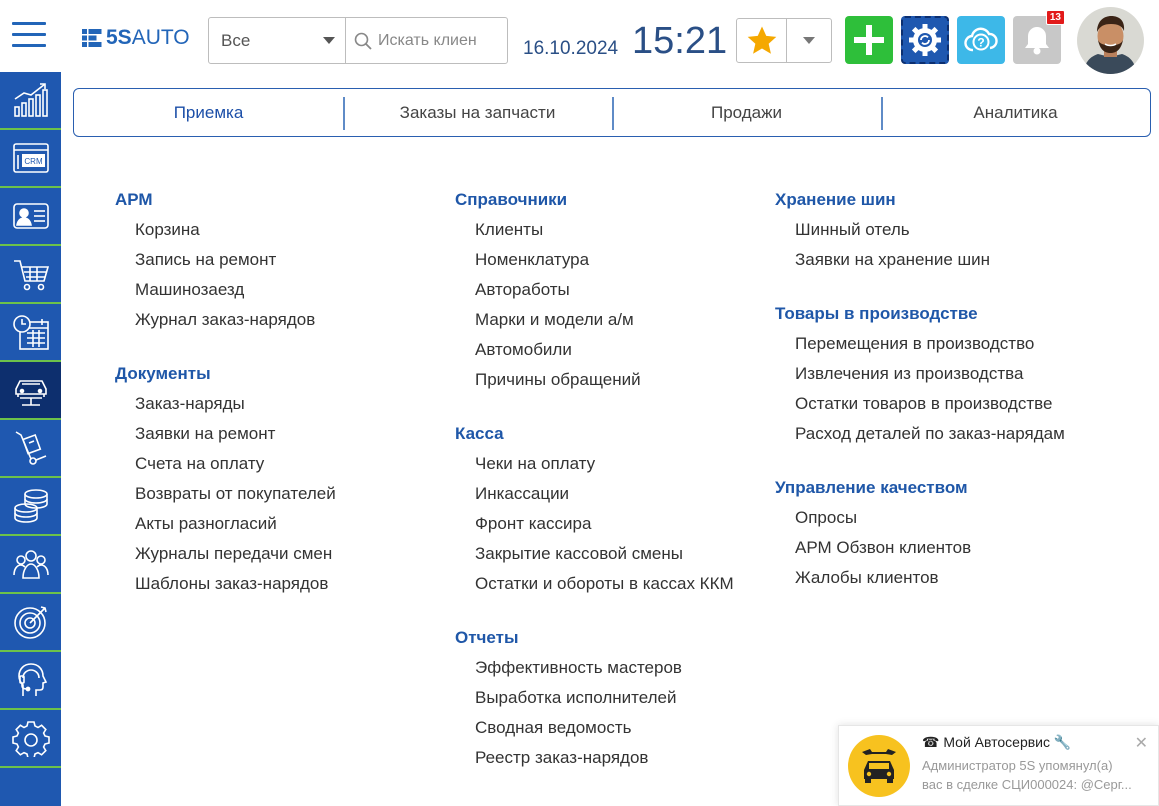 The width and height of the screenshot is (1159, 806). Describe the element at coordinates (235, 491) in the screenshot. I see `menu-link: Возвраты от покупателей` at that location.